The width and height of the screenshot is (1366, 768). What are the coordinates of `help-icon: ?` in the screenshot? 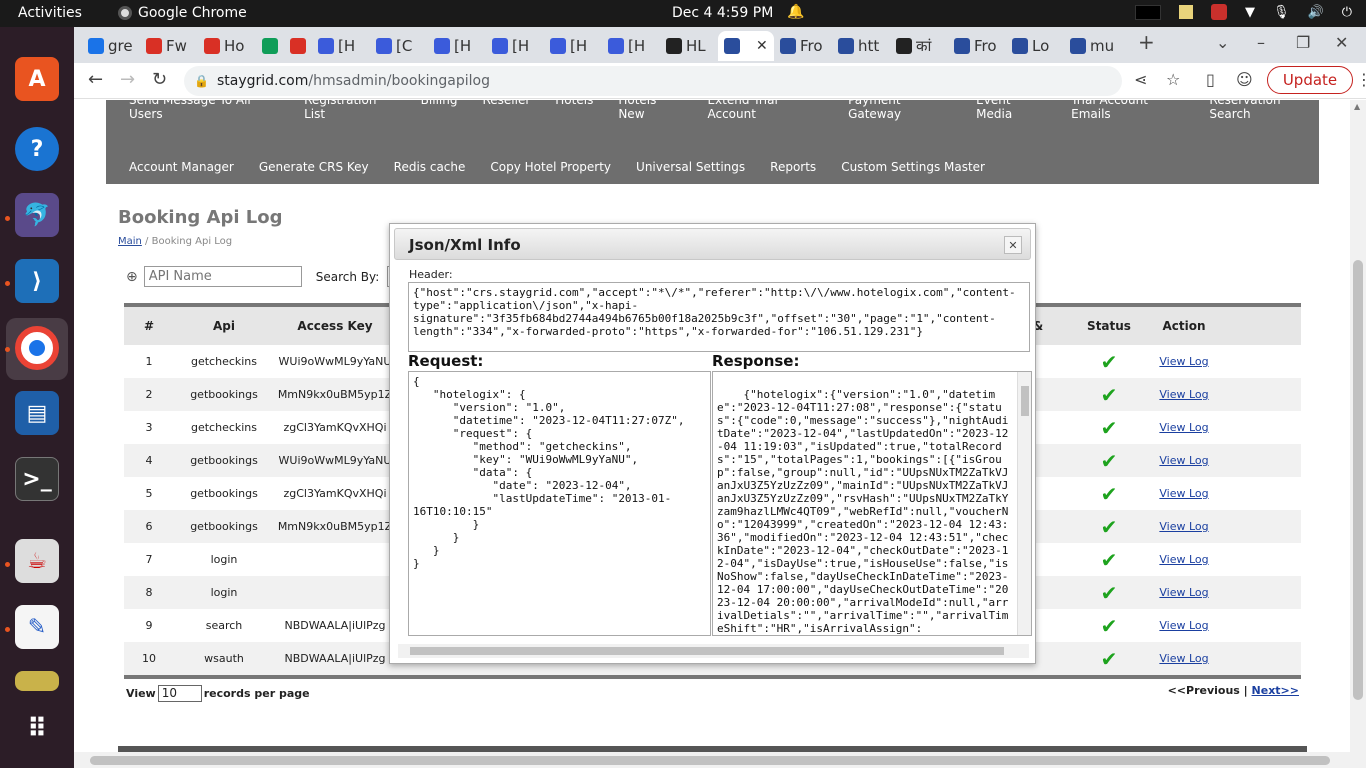 It's located at (37, 149).